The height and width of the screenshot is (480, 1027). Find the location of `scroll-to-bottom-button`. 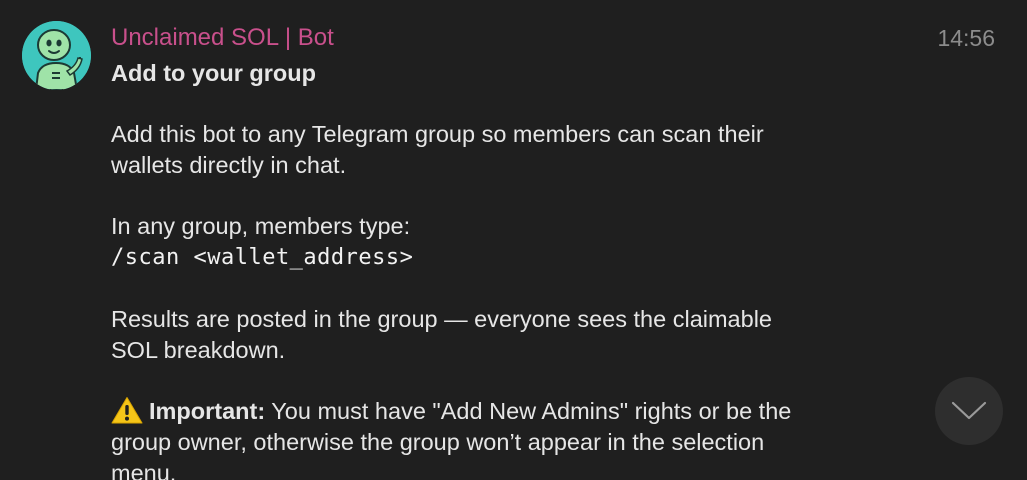

scroll-to-bottom-button is located at coordinates (969, 411).